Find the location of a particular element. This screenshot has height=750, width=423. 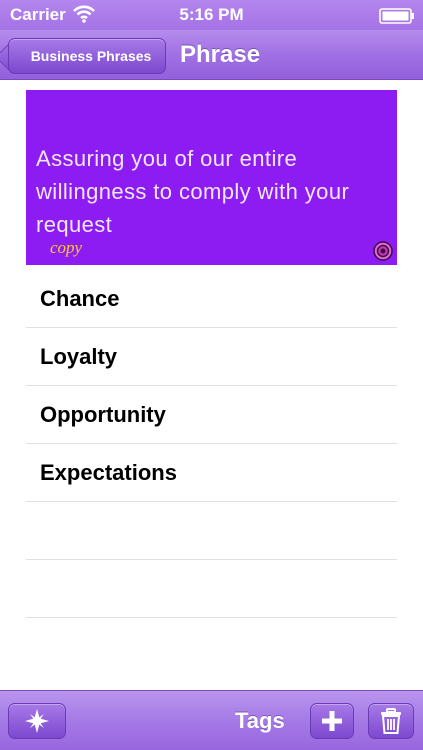

status-bar: Carrier 5:16 PM is located at coordinates (211, 15).